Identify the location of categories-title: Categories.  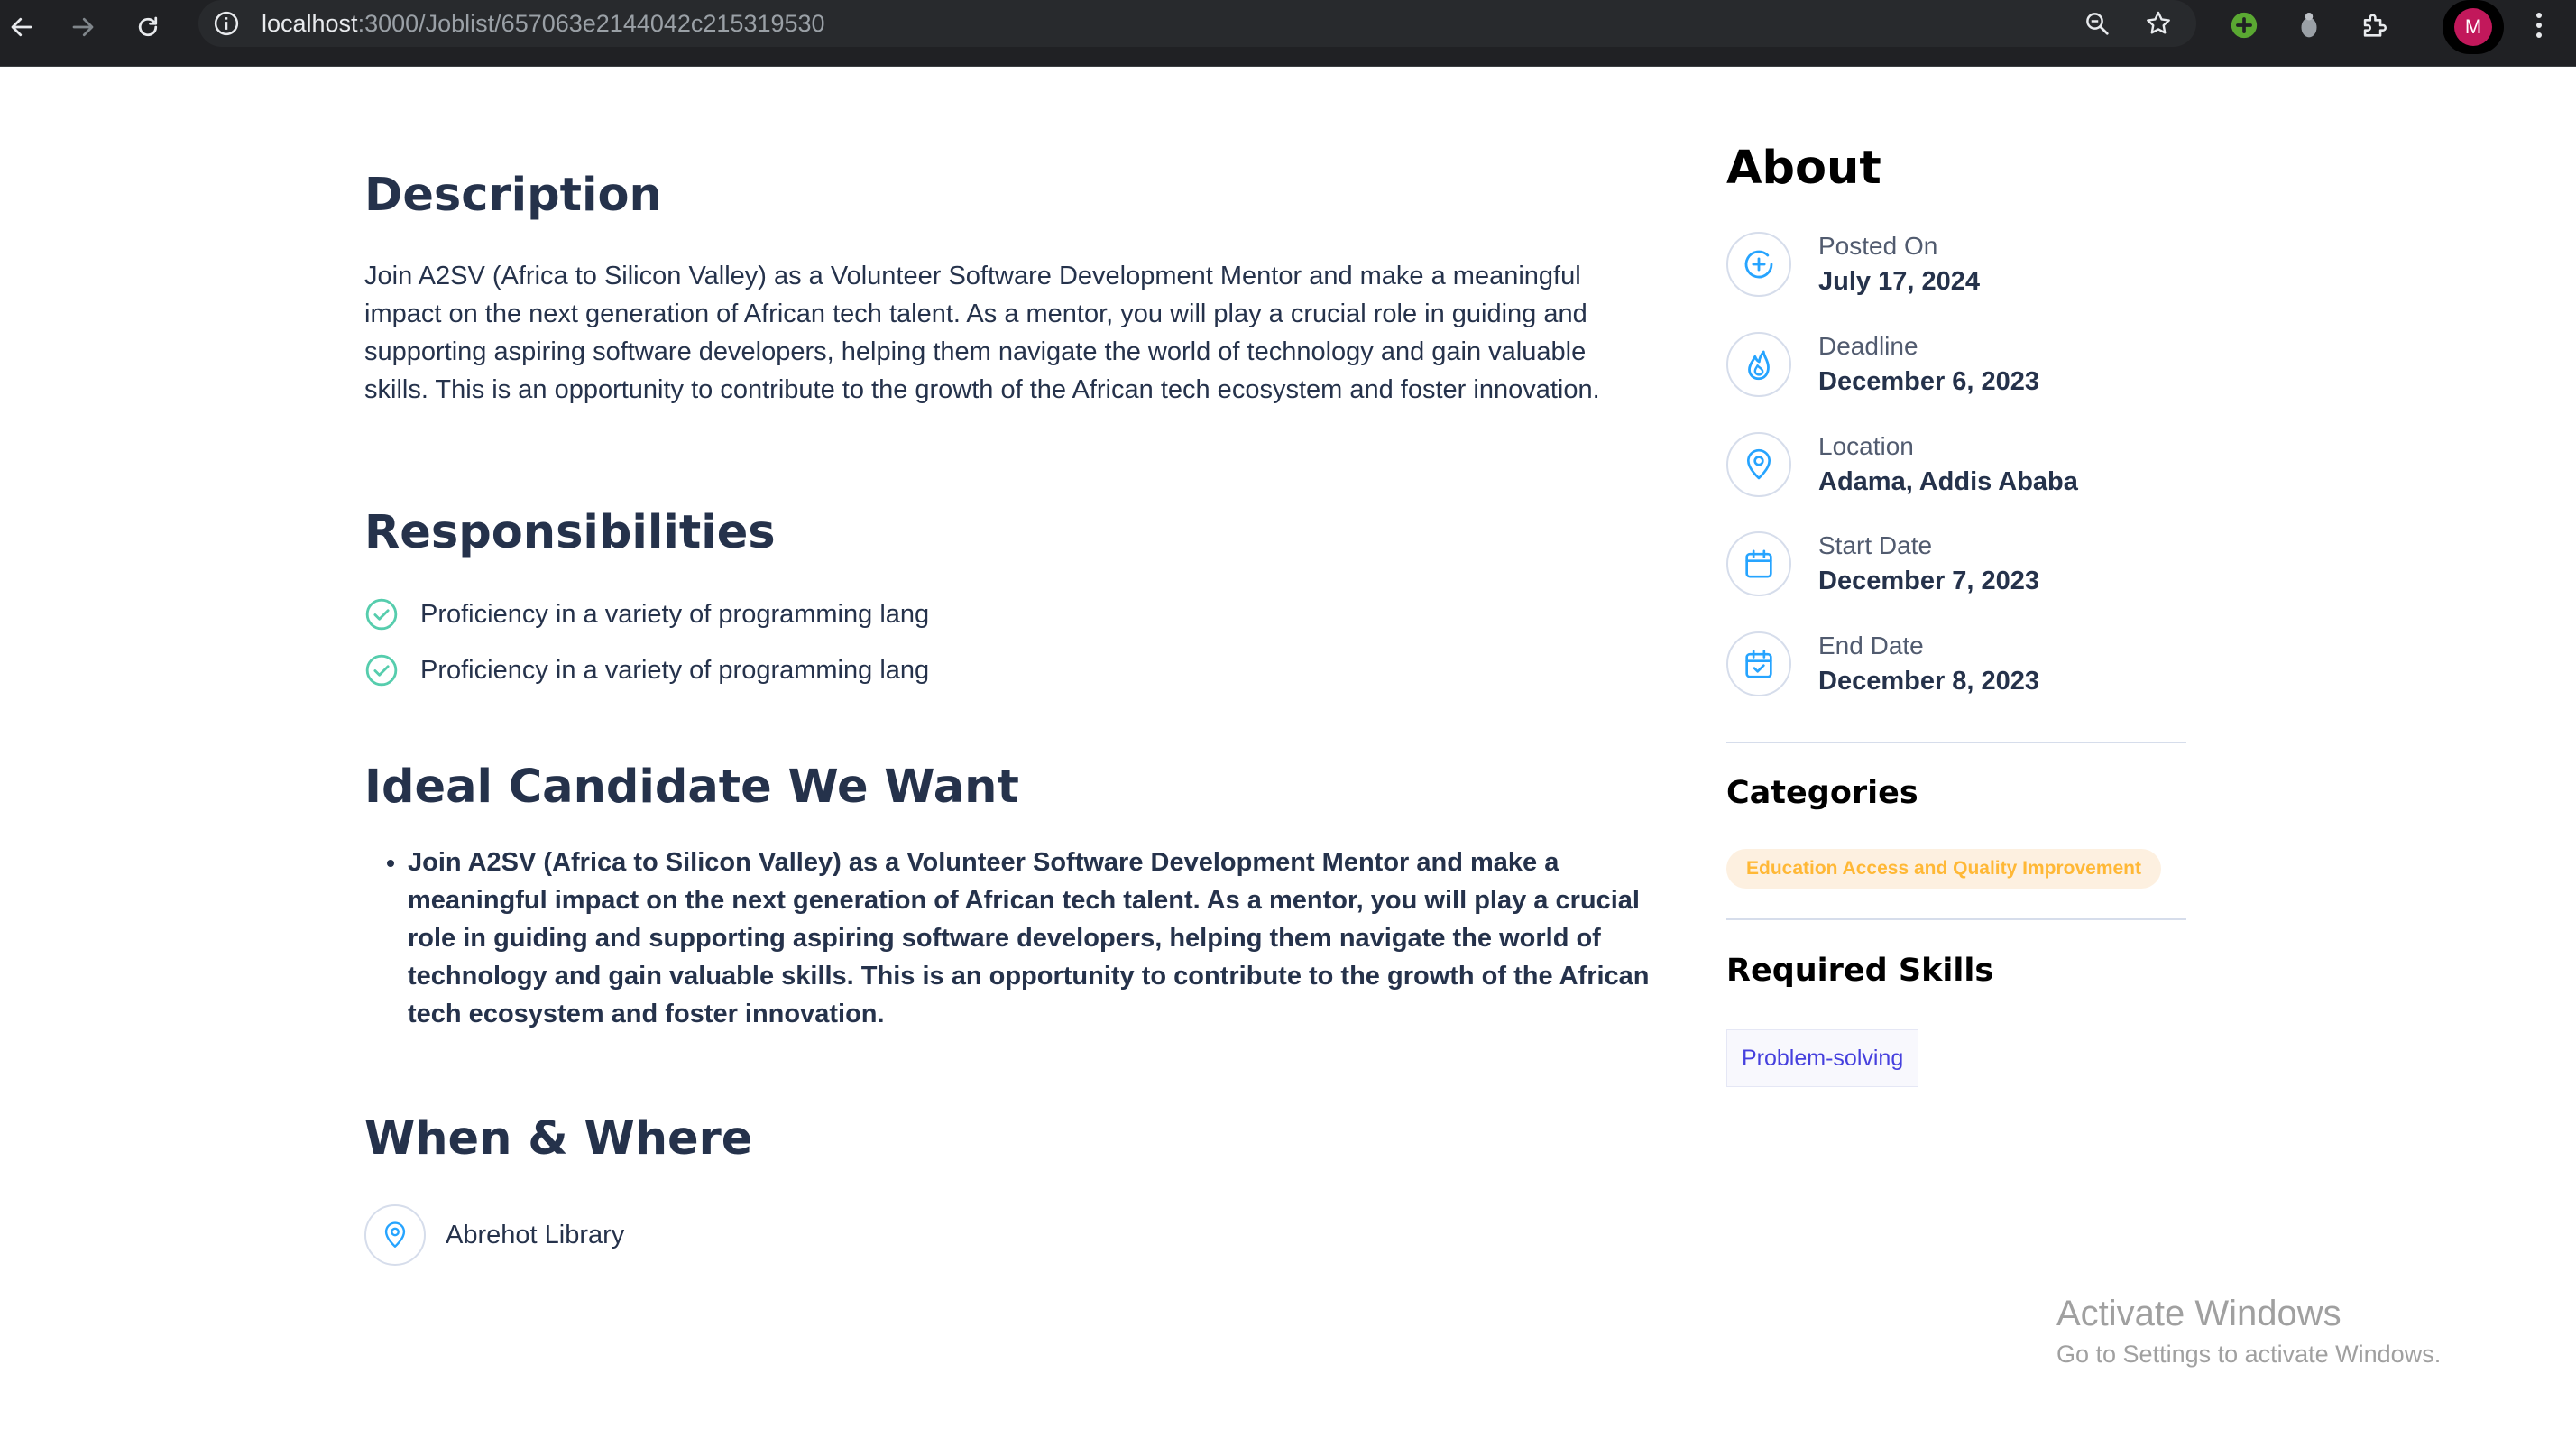
(1822, 793).